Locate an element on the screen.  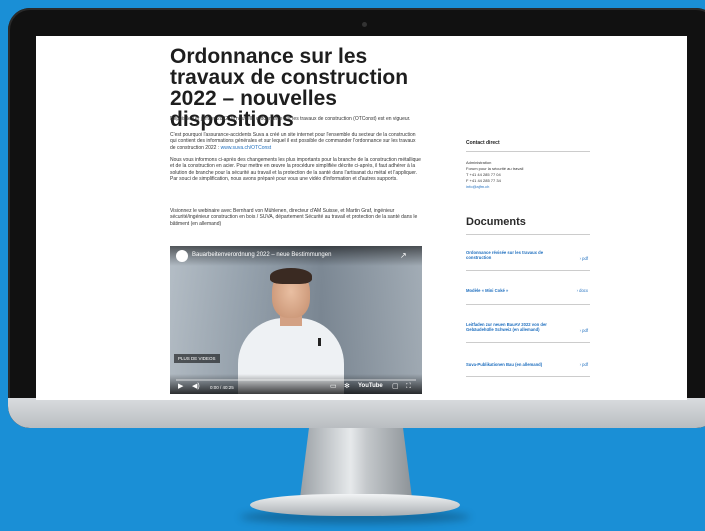
contact-admin: Administration is located at coordinates (479, 162).